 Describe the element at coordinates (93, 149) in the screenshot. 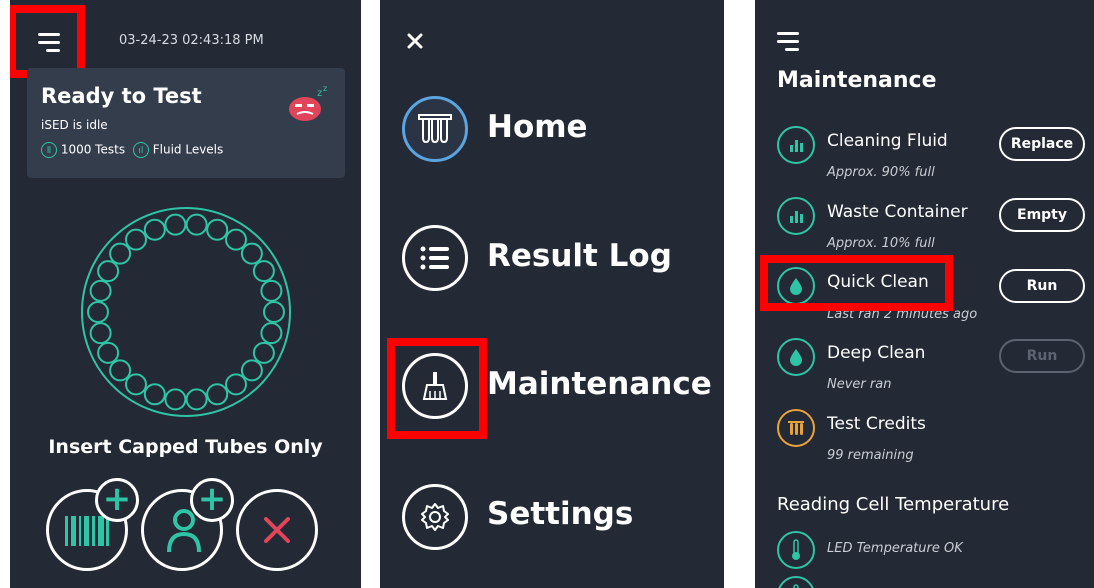

I see `tests-count: 1000 Tests` at that location.